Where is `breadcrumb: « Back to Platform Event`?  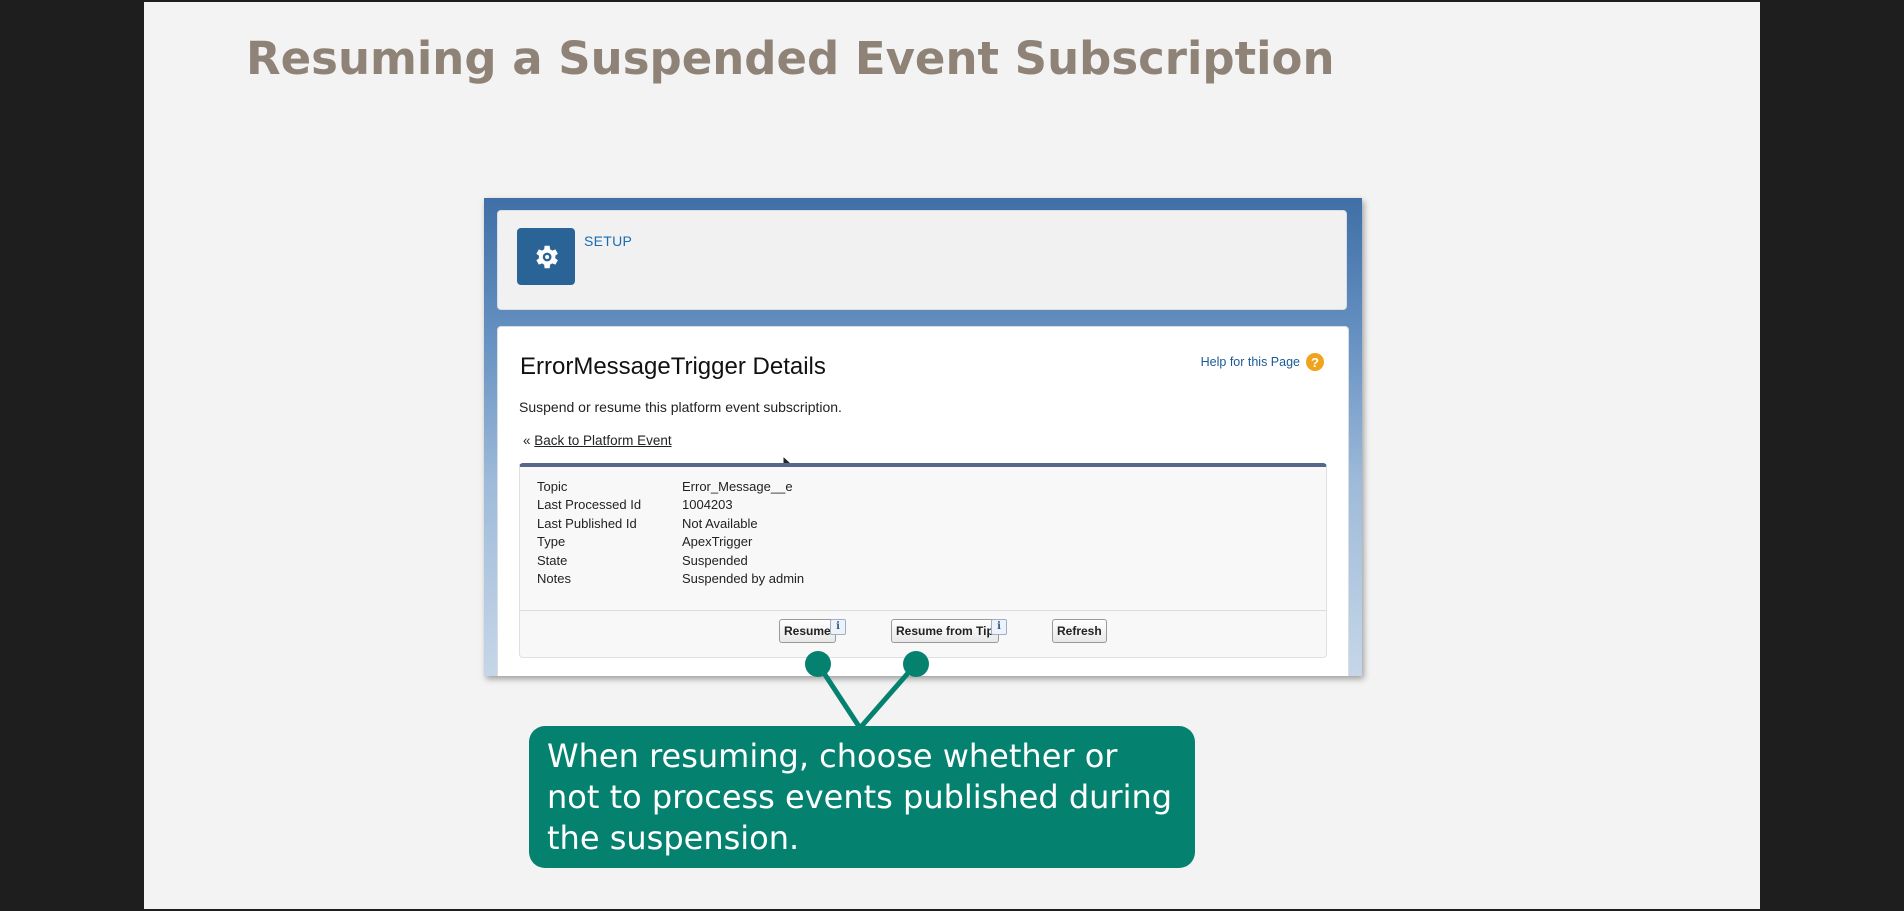 breadcrumb: « Back to Platform Event is located at coordinates (597, 440).